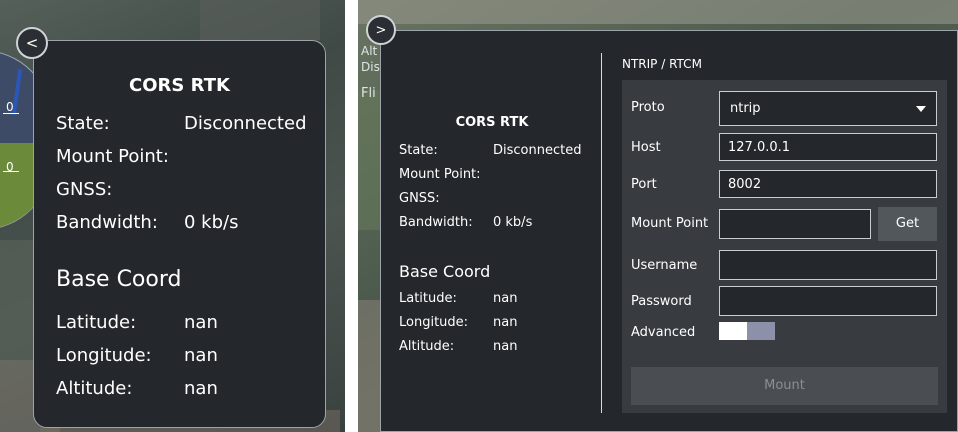 Image resolution: width=958 pixels, height=432 pixels. Describe the element at coordinates (670, 223) in the screenshot. I see `mount-point-label: Mount Point` at that location.